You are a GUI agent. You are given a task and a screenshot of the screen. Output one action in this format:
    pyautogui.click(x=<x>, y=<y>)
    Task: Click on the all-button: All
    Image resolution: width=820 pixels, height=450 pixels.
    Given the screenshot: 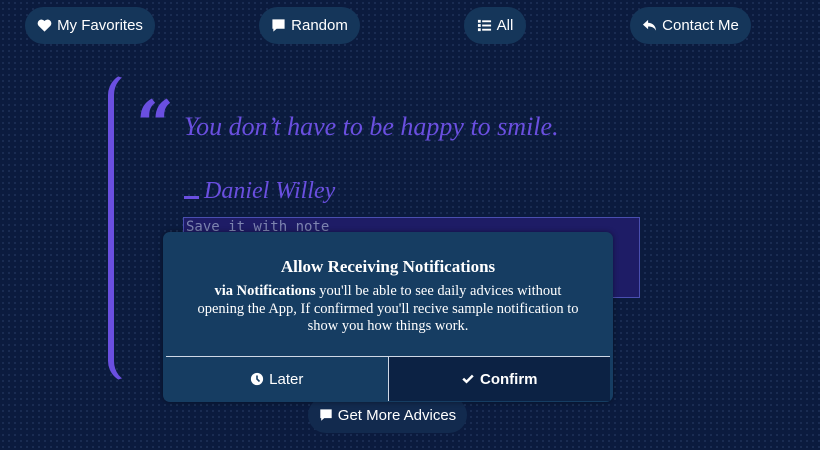 What is the action you would take?
    pyautogui.click(x=495, y=25)
    